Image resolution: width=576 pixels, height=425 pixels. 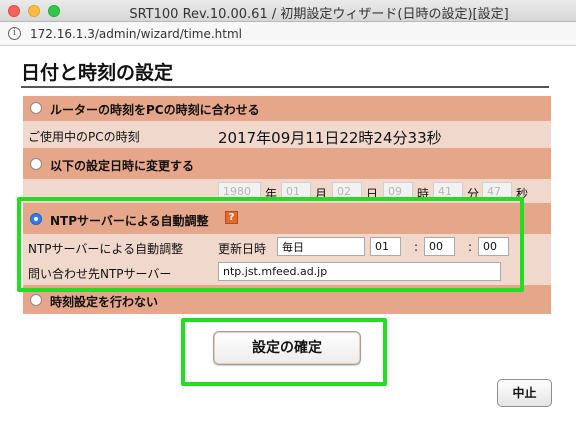 I want to click on sync-pc-radio, so click(x=36, y=108).